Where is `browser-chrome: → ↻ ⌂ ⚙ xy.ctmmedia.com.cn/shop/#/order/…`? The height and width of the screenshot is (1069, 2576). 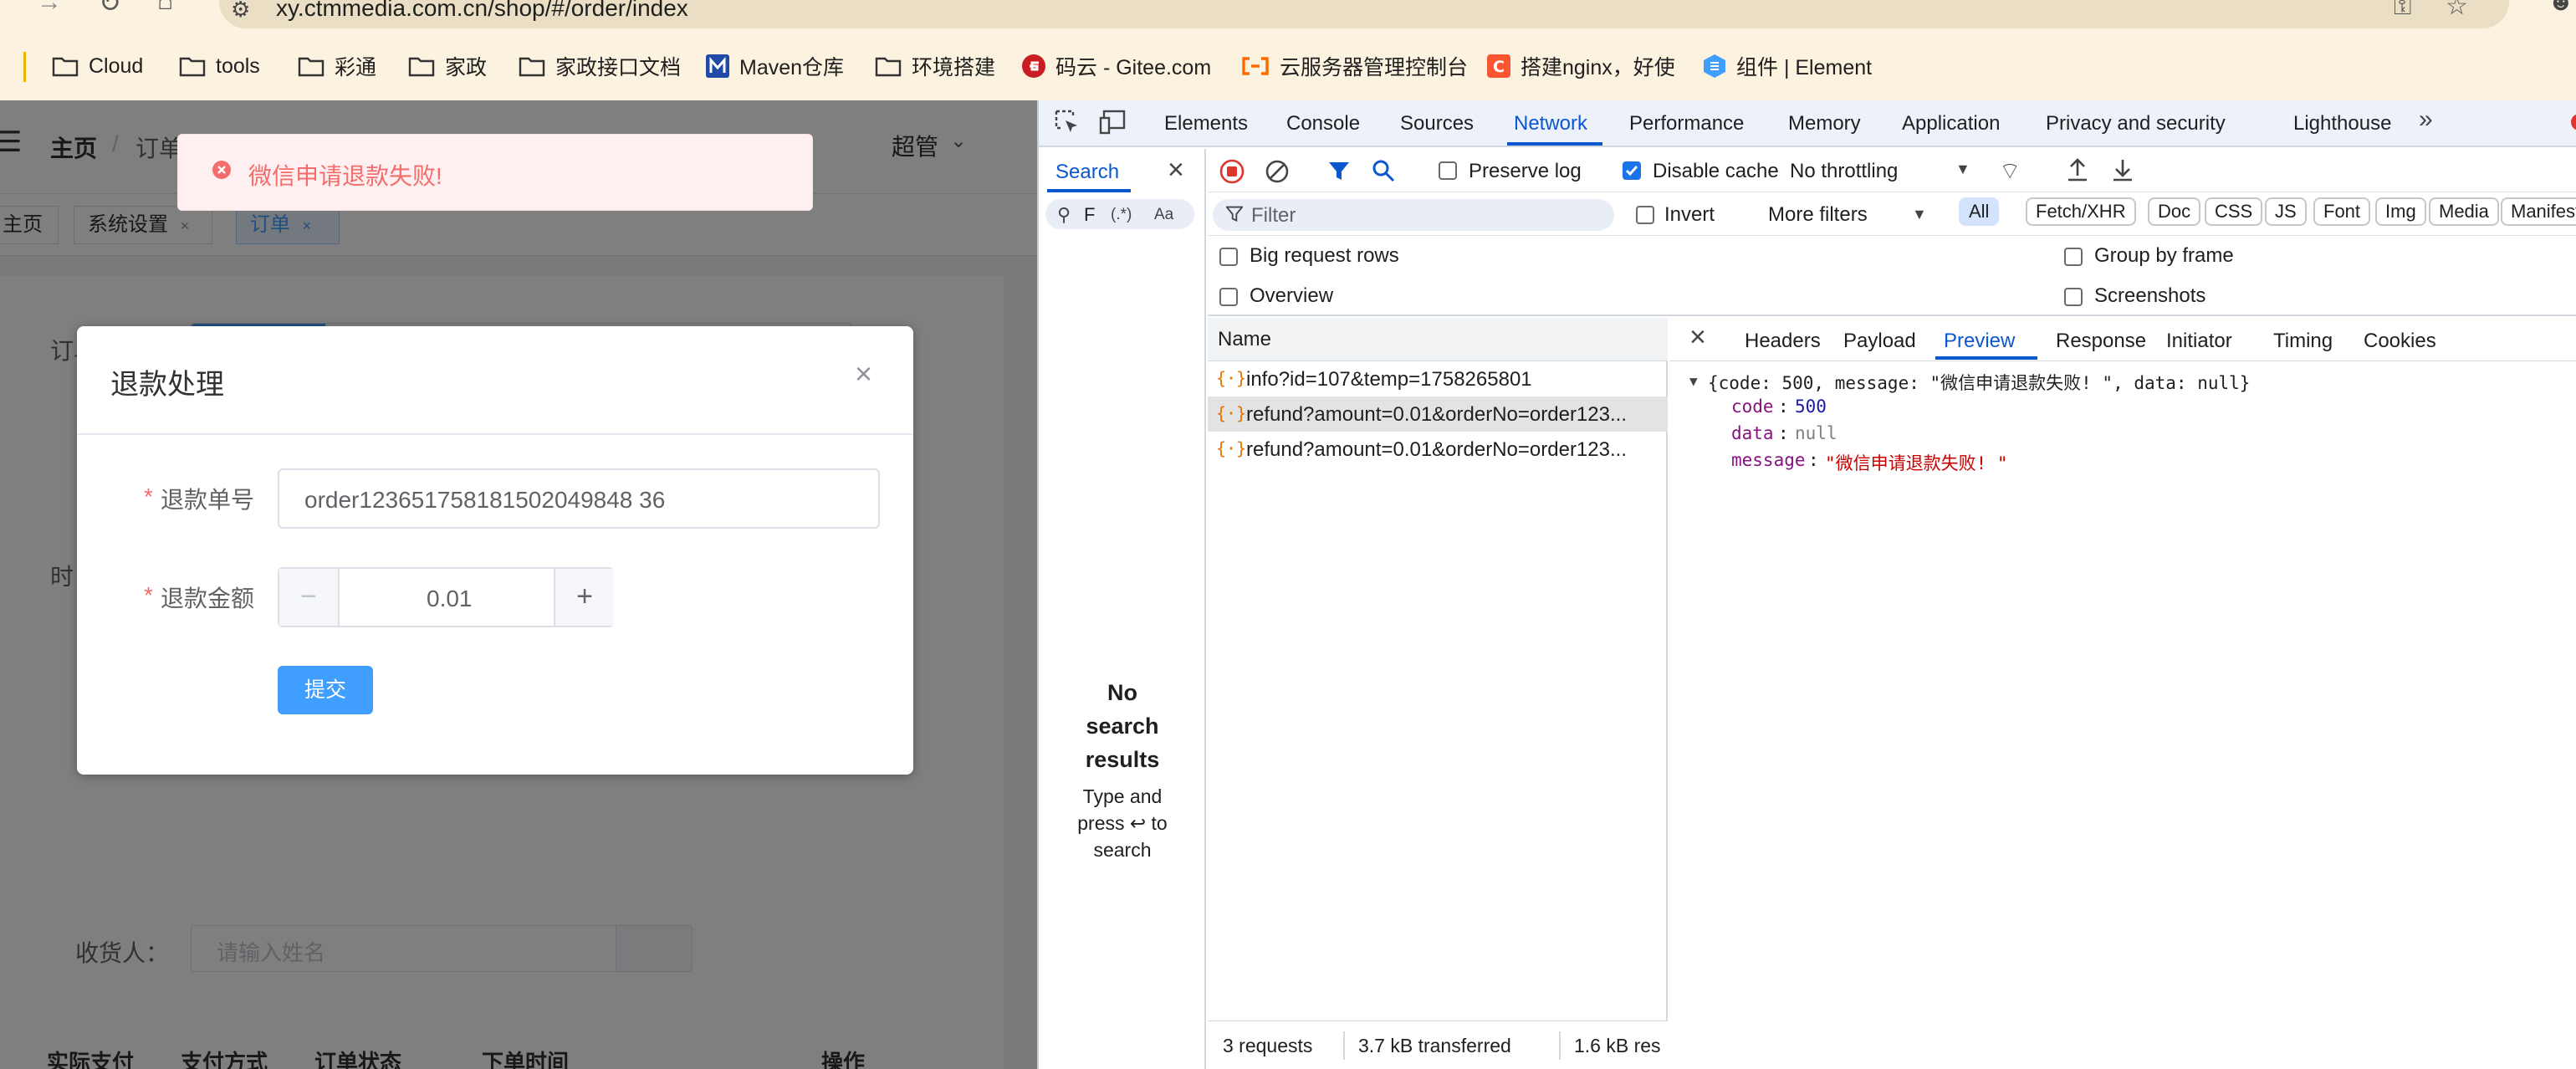
browser-chrome: → ↻ ⌂ ⚙ xy.ctmmedia.com.cn/shop/#/order/… is located at coordinates (1288, 50).